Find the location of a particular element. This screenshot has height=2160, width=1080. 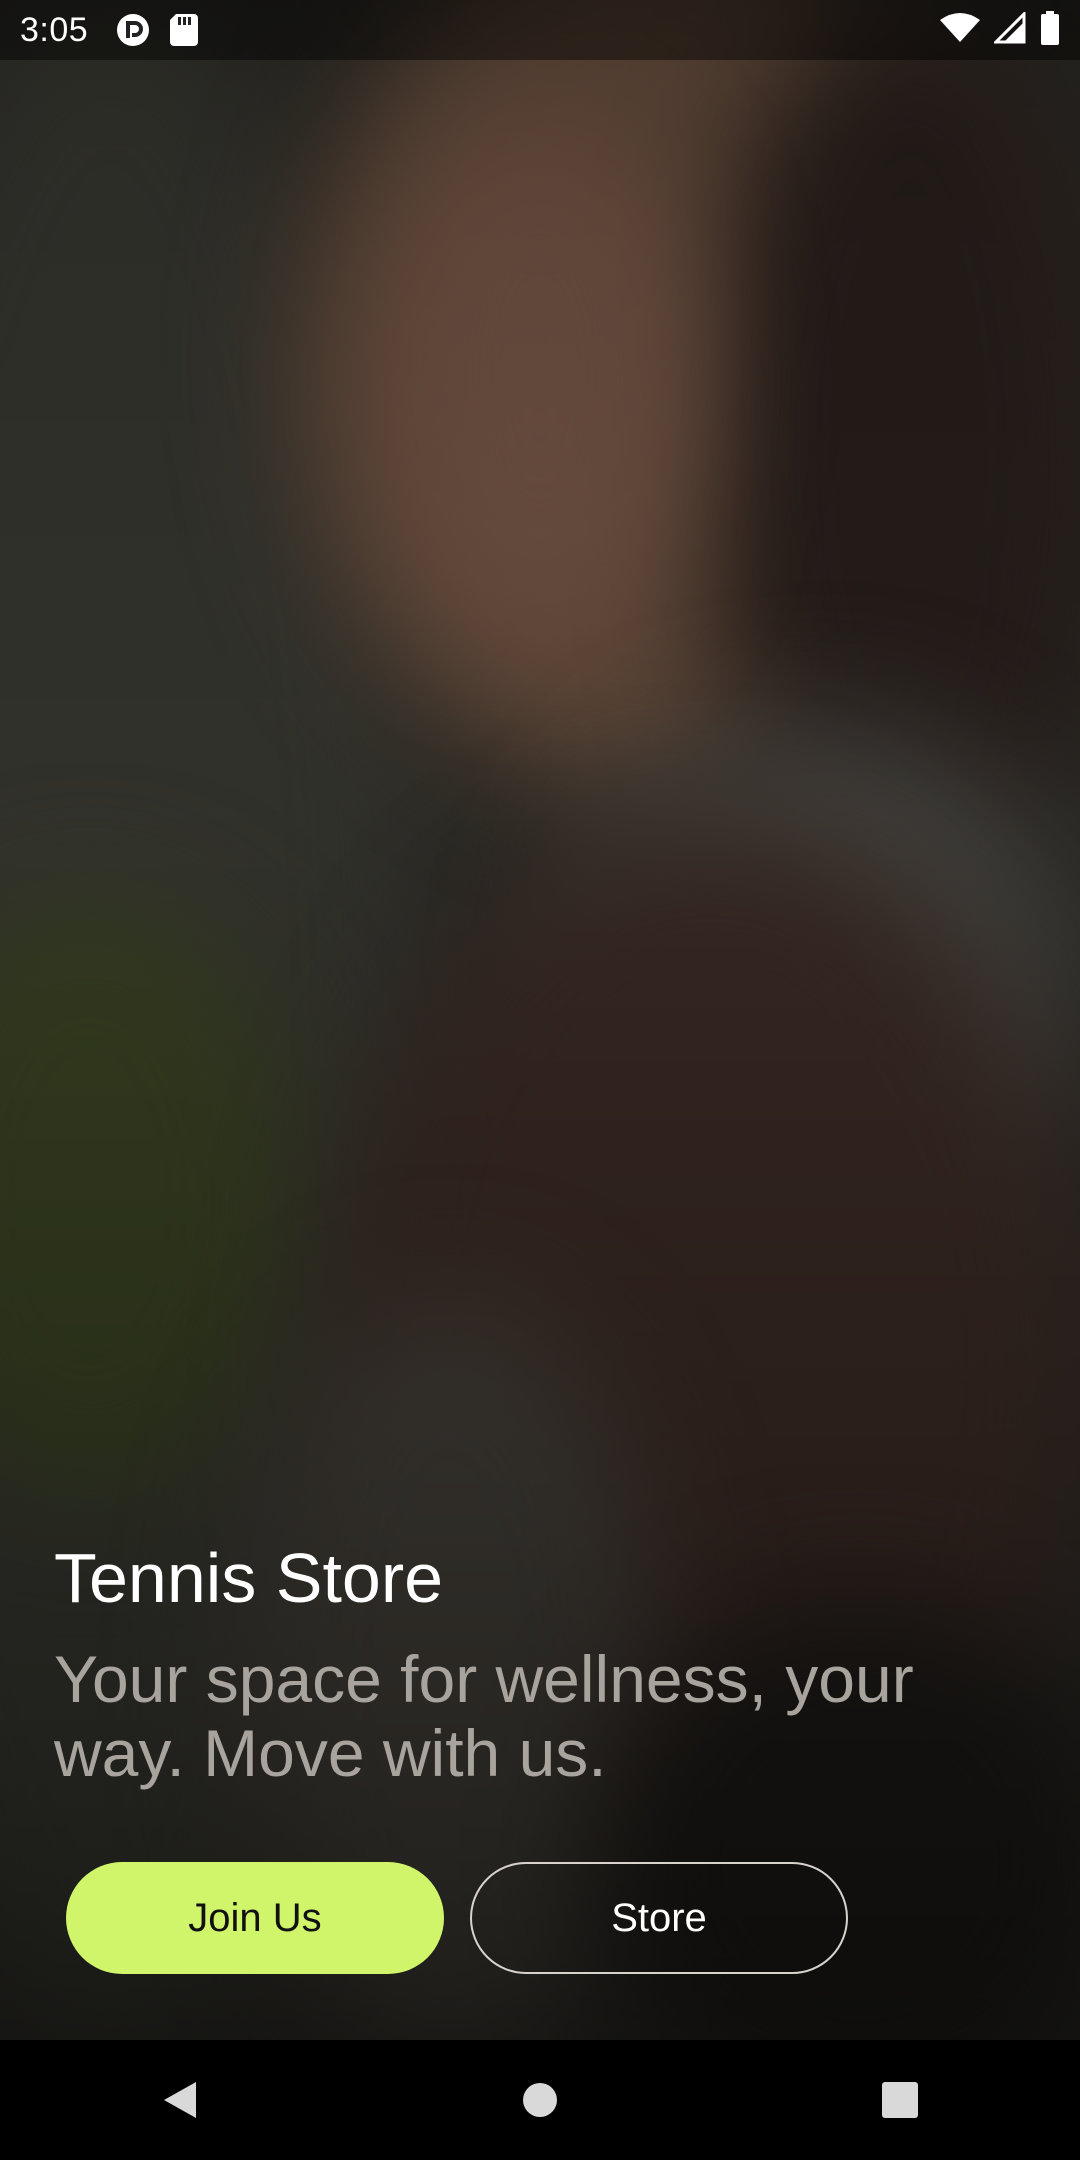

back-icon is located at coordinates (180, 2100).